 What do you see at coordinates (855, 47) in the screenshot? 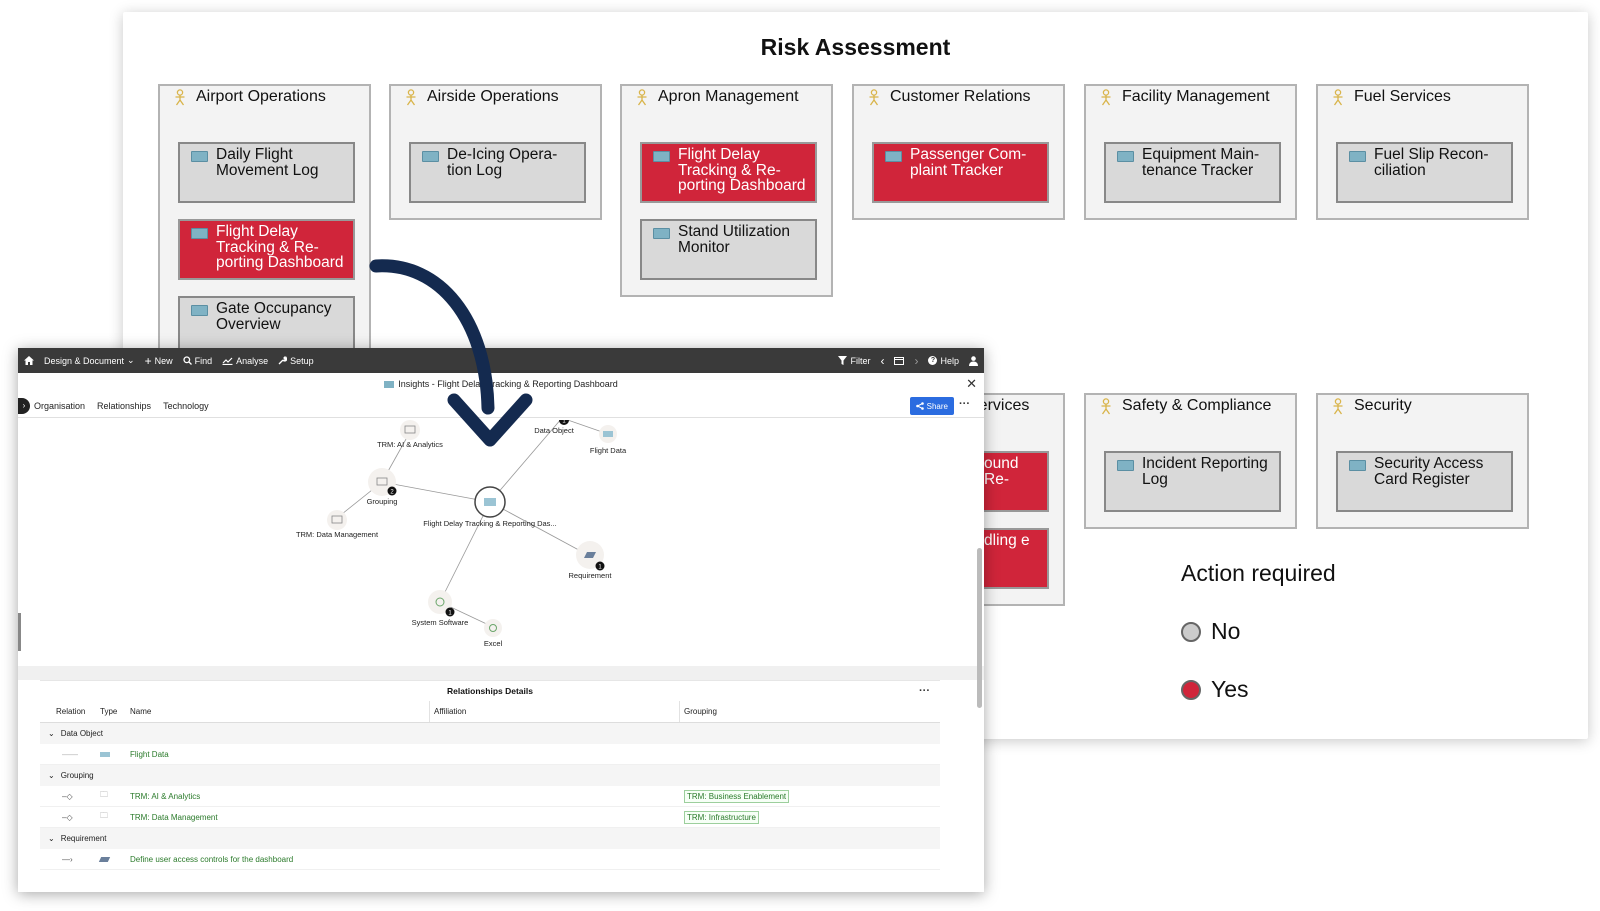
I see `risk-assessment-title: Risk Assessment` at bounding box center [855, 47].